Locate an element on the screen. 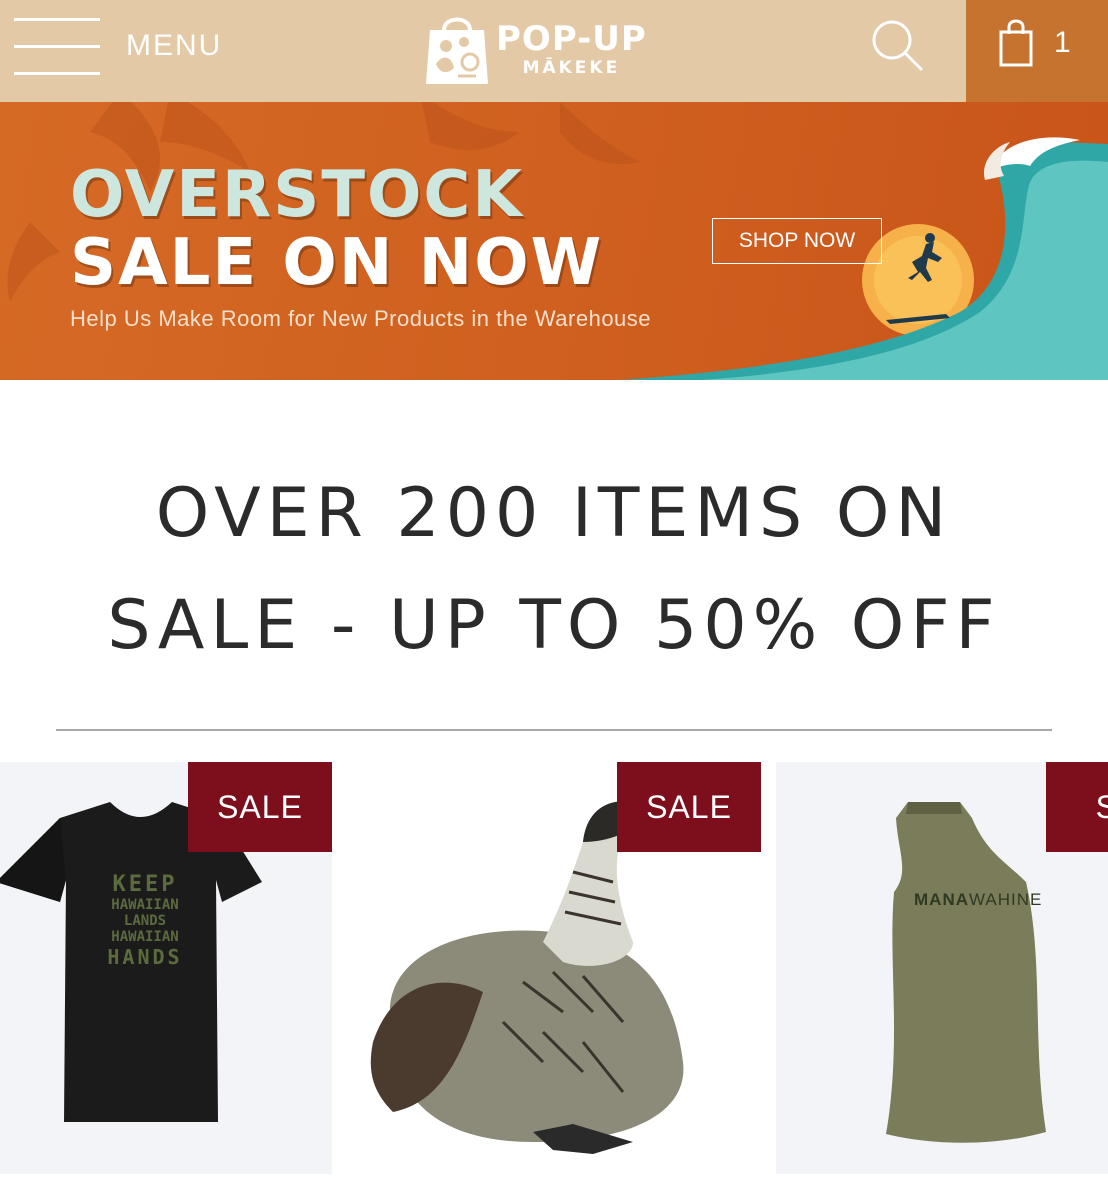  site-header: MENU POP-UP MĀKEKE 1 is located at coordinates (554, 51).